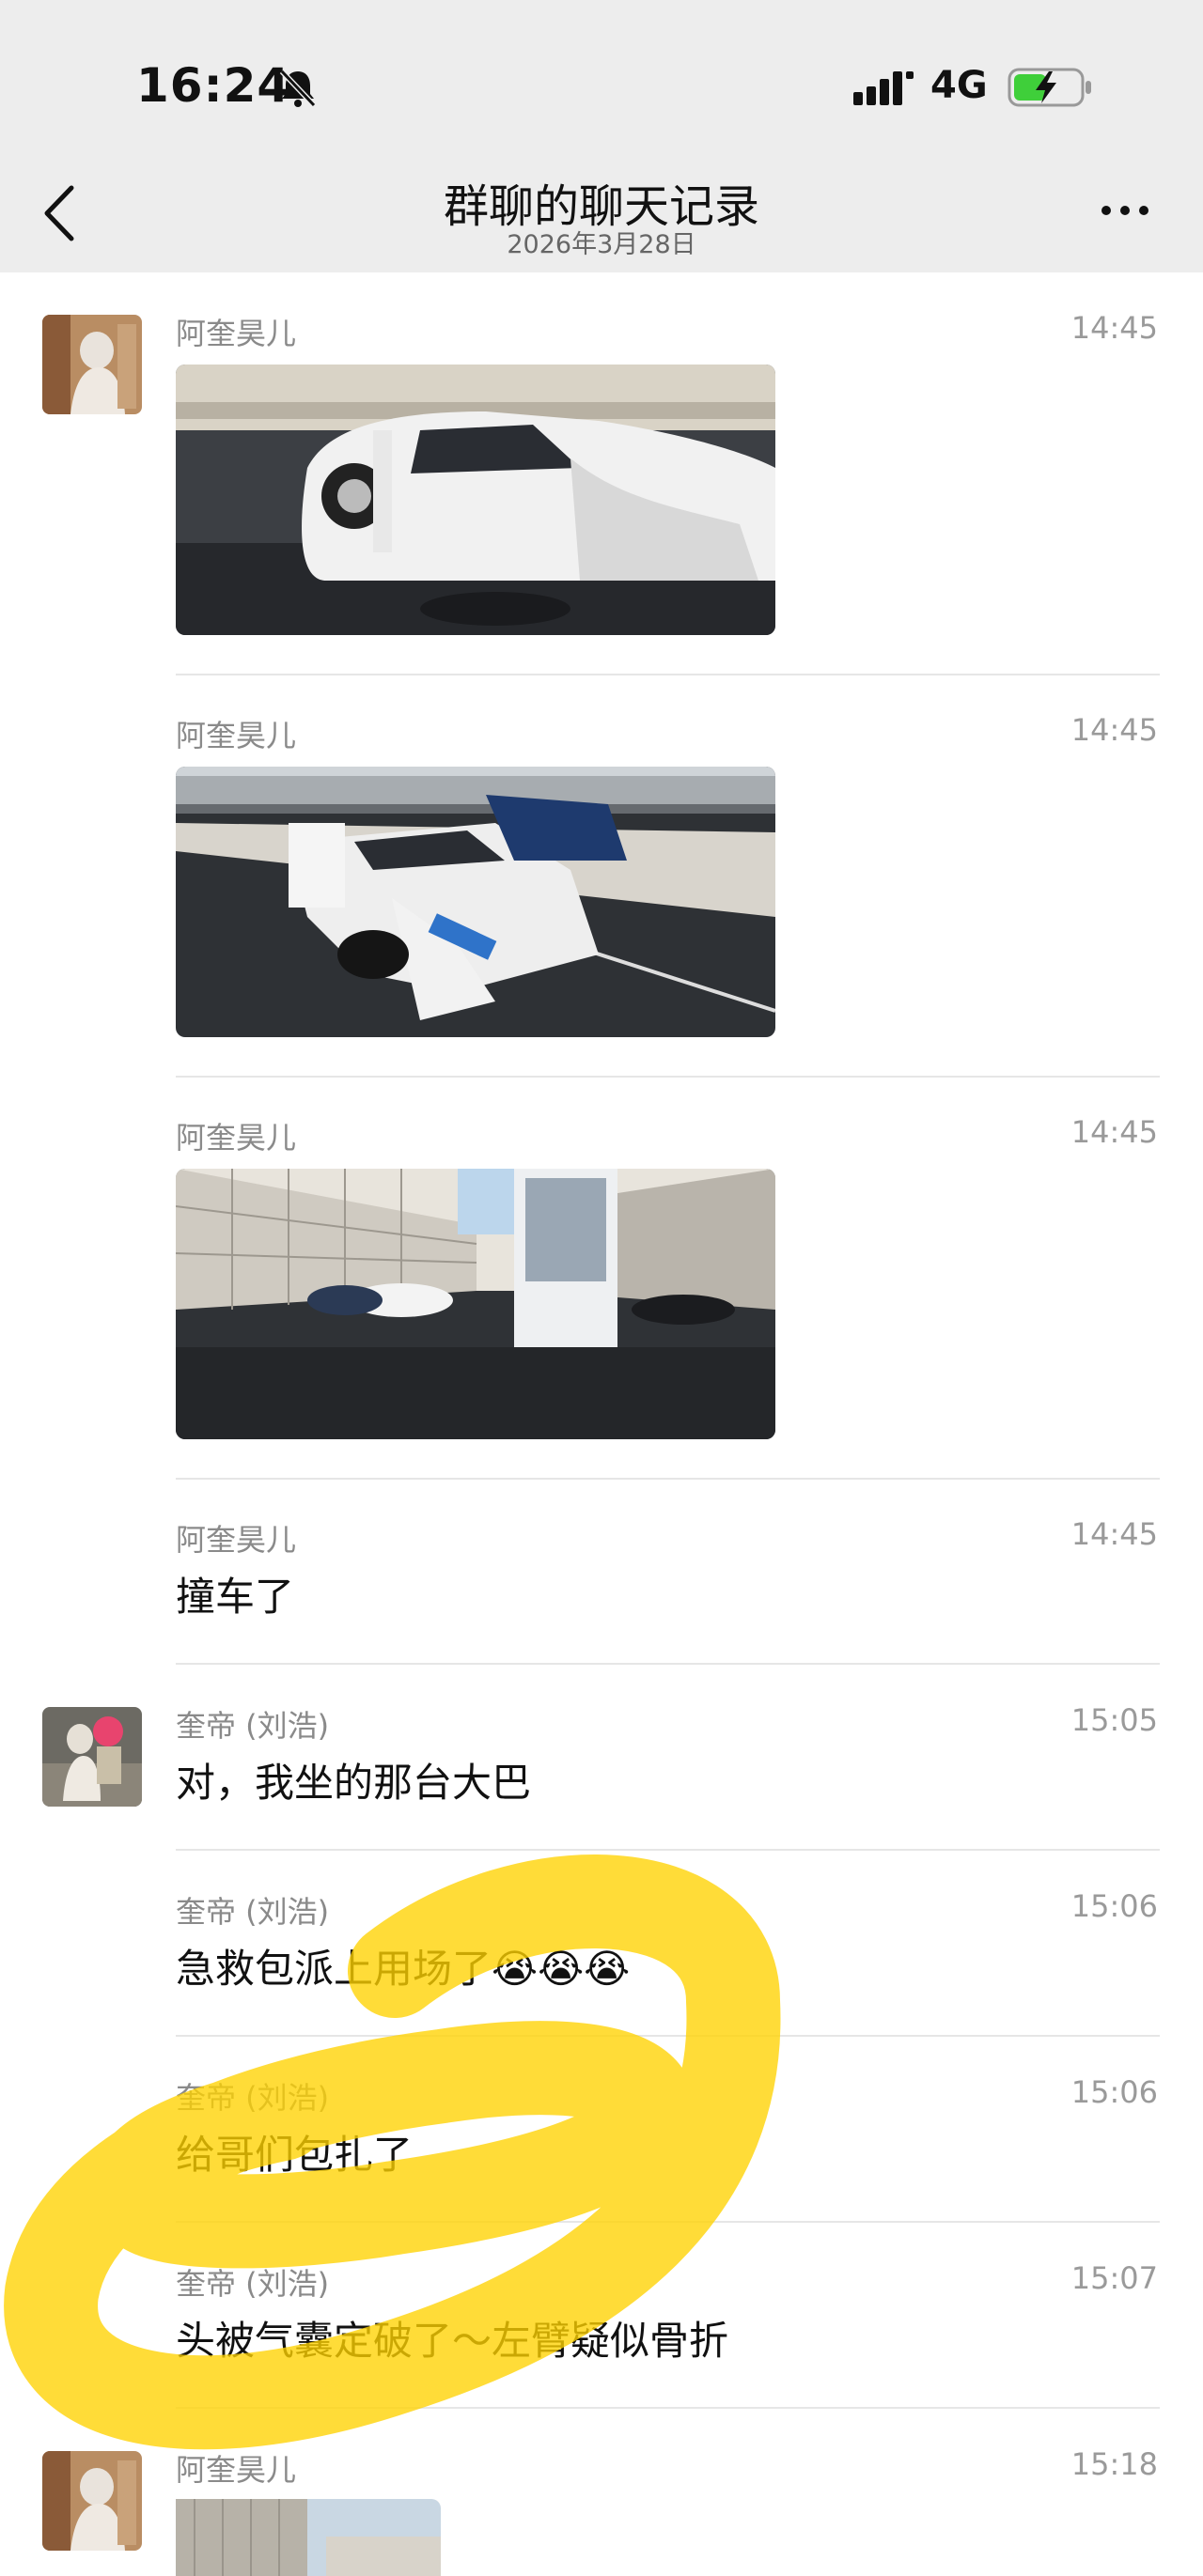 The width and height of the screenshot is (1203, 2576). What do you see at coordinates (1114, 2464) in the screenshot?
I see `message-time: 15:18` at bounding box center [1114, 2464].